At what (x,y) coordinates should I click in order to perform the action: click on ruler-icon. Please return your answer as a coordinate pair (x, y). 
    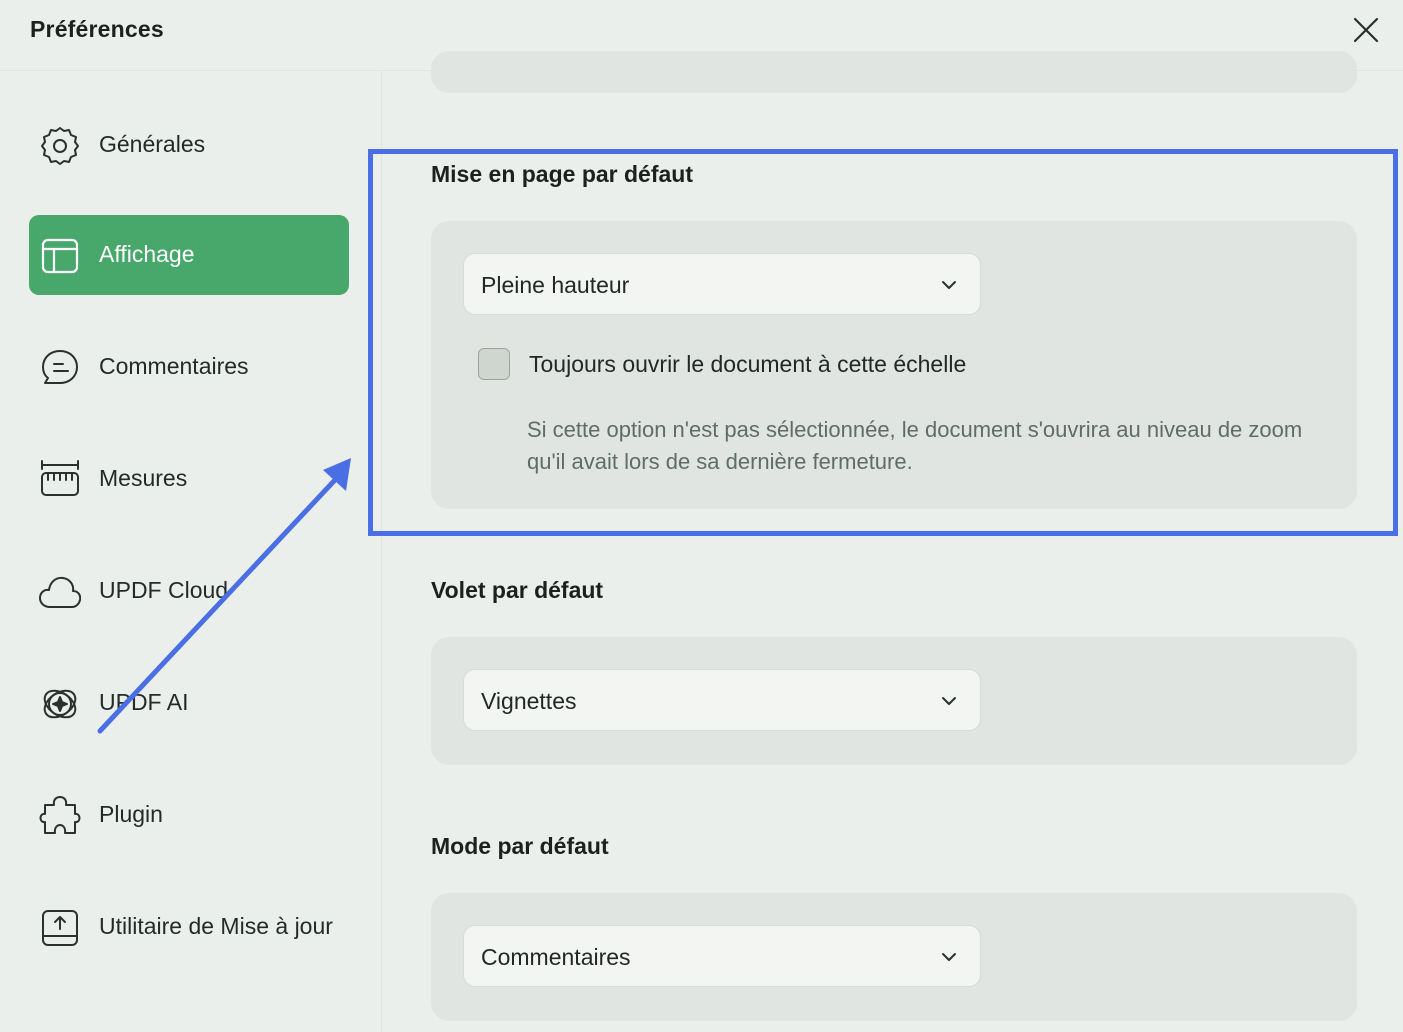
    Looking at the image, I should click on (60, 480).